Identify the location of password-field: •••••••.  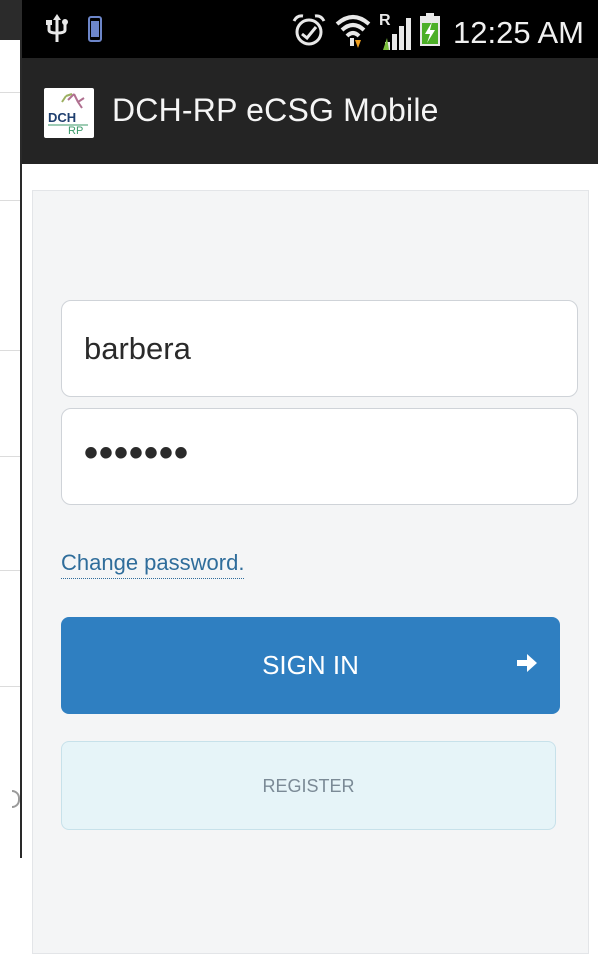
(319, 456).